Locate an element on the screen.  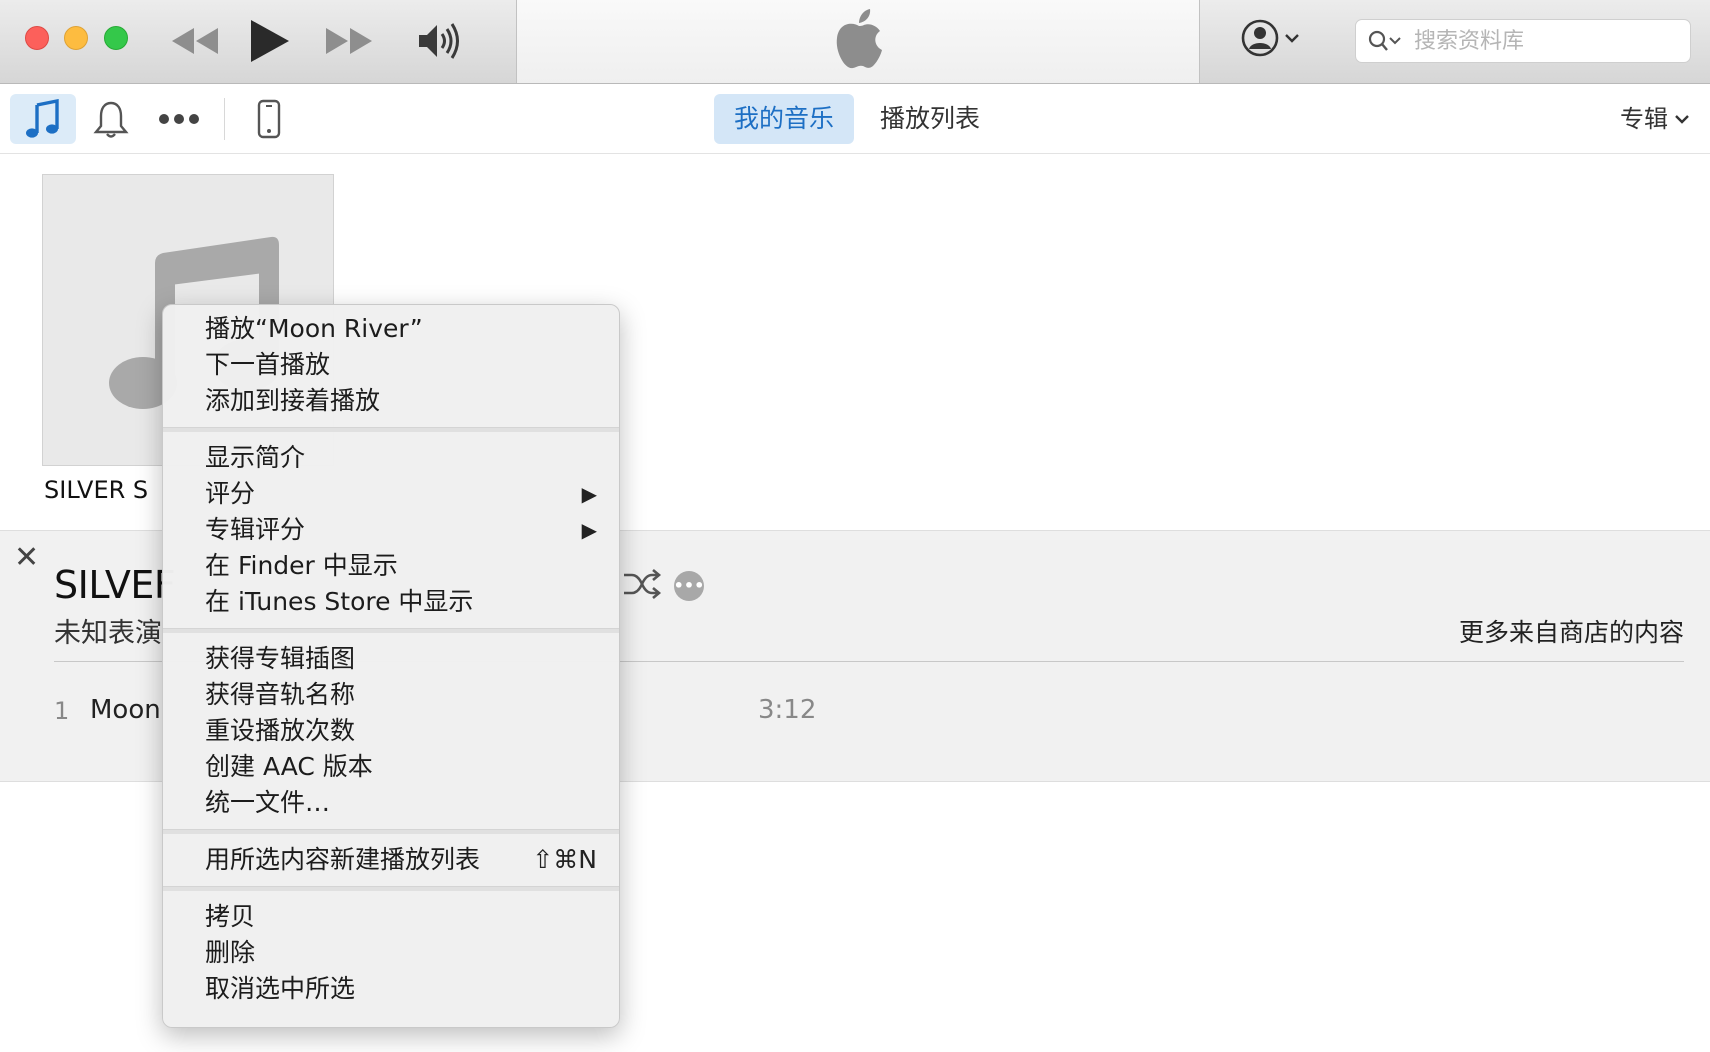
menu-item-label: 评分 is located at coordinates (230, 493).